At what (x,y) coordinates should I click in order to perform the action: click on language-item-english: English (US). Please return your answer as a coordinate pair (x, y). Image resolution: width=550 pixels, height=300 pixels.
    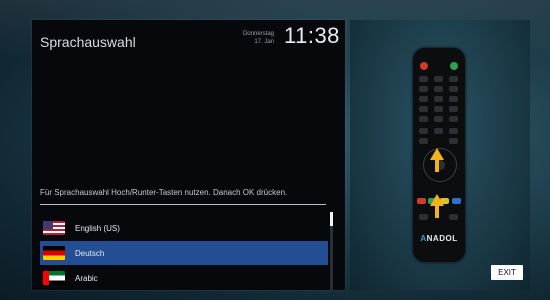
    Looking at the image, I should click on (184, 228).